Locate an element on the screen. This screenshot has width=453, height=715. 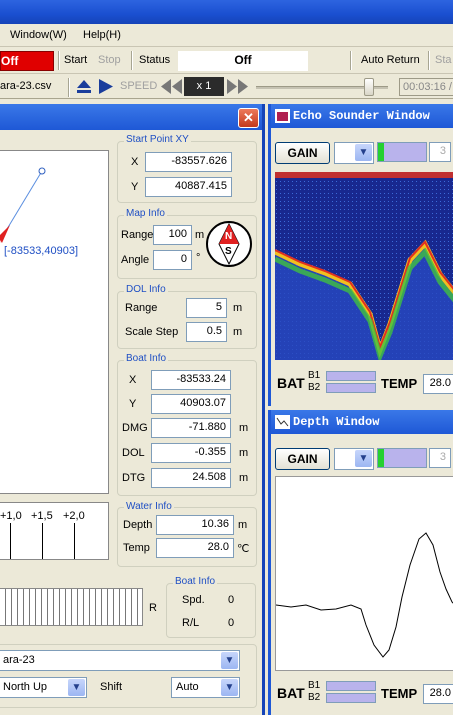
depth-label: Depth is located at coordinates (138, 525).